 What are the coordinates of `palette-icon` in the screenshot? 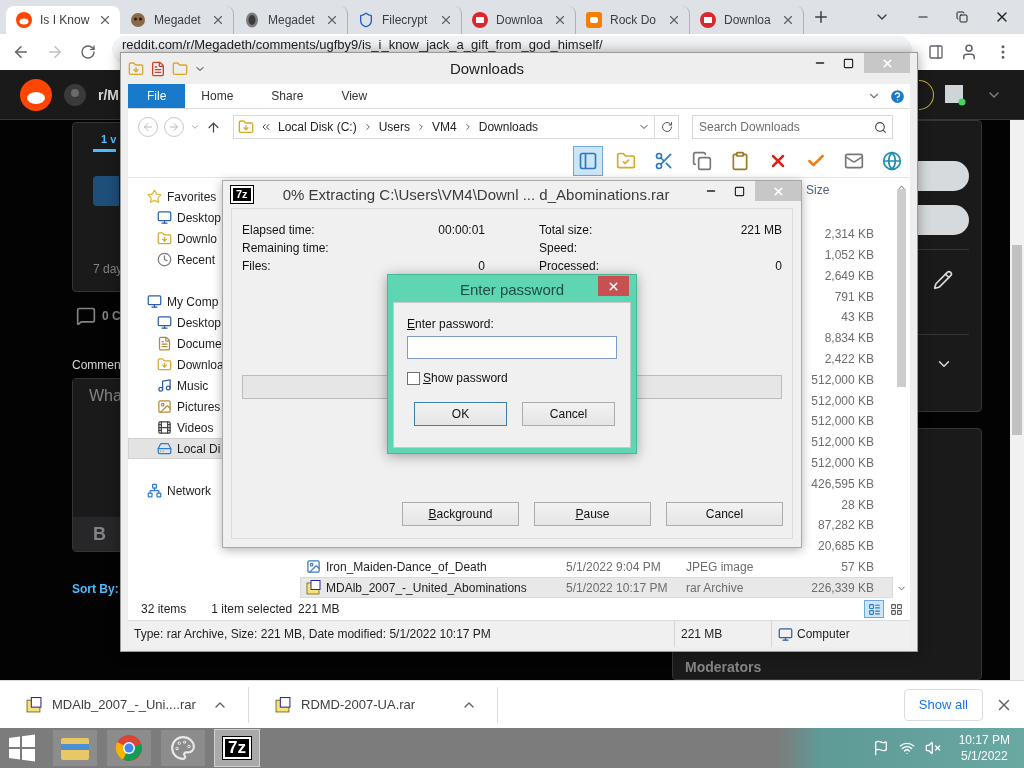 It's located at (183, 748).